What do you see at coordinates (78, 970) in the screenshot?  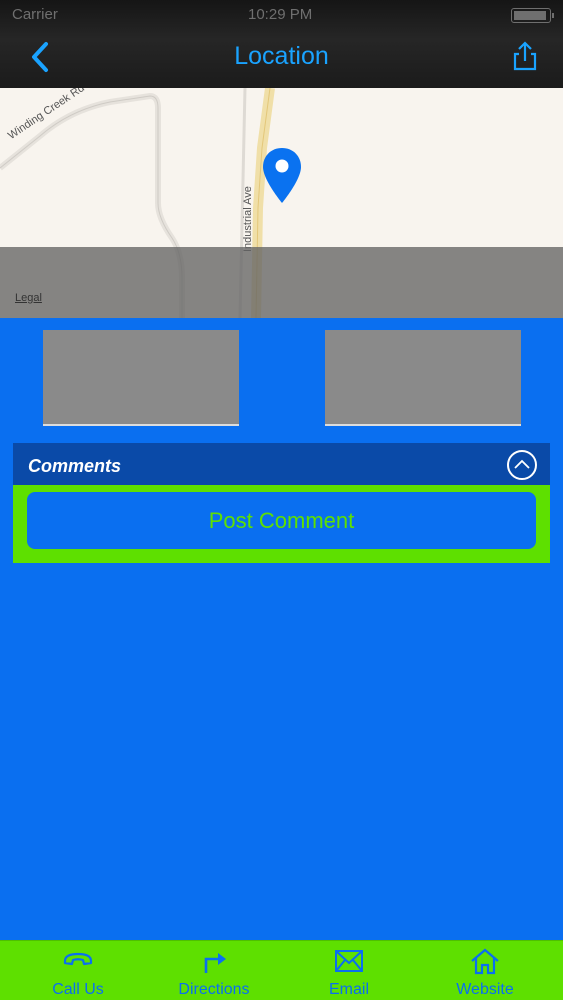 I see `tab-call-us: Call Us` at bounding box center [78, 970].